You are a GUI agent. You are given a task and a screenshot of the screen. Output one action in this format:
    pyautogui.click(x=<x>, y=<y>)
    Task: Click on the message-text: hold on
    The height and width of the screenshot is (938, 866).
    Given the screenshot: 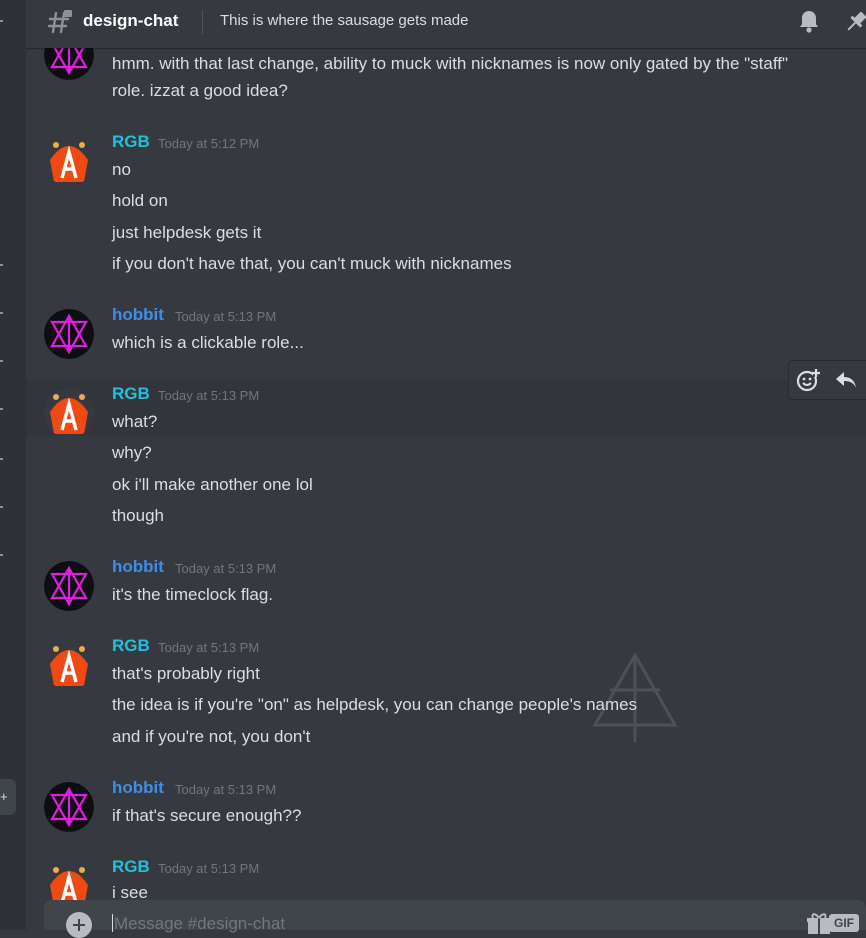 What is the action you would take?
    pyautogui.click(x=140, y=200)
    